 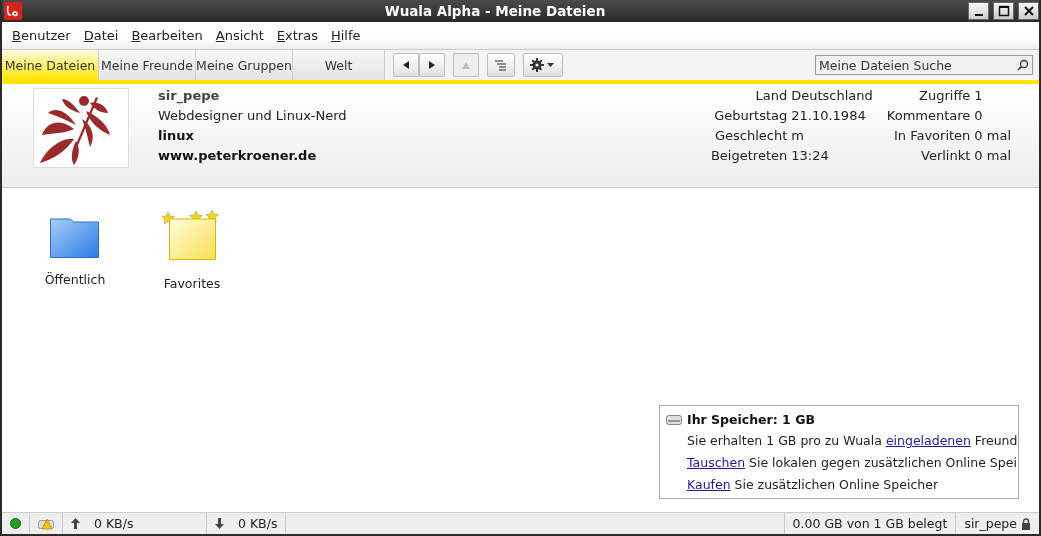 What do you see at coordinates (1026, 523) in the screenshot?
I see `lock-icon` at bounding box center [1026, 523].